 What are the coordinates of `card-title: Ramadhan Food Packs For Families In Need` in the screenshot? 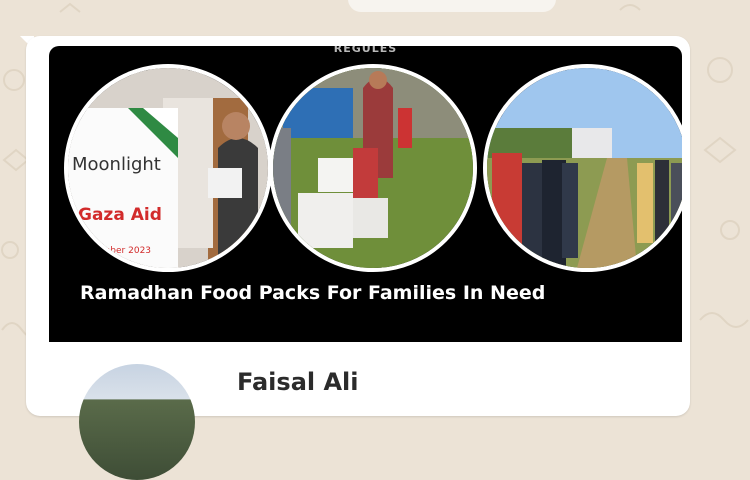 It's located at (313, 293).